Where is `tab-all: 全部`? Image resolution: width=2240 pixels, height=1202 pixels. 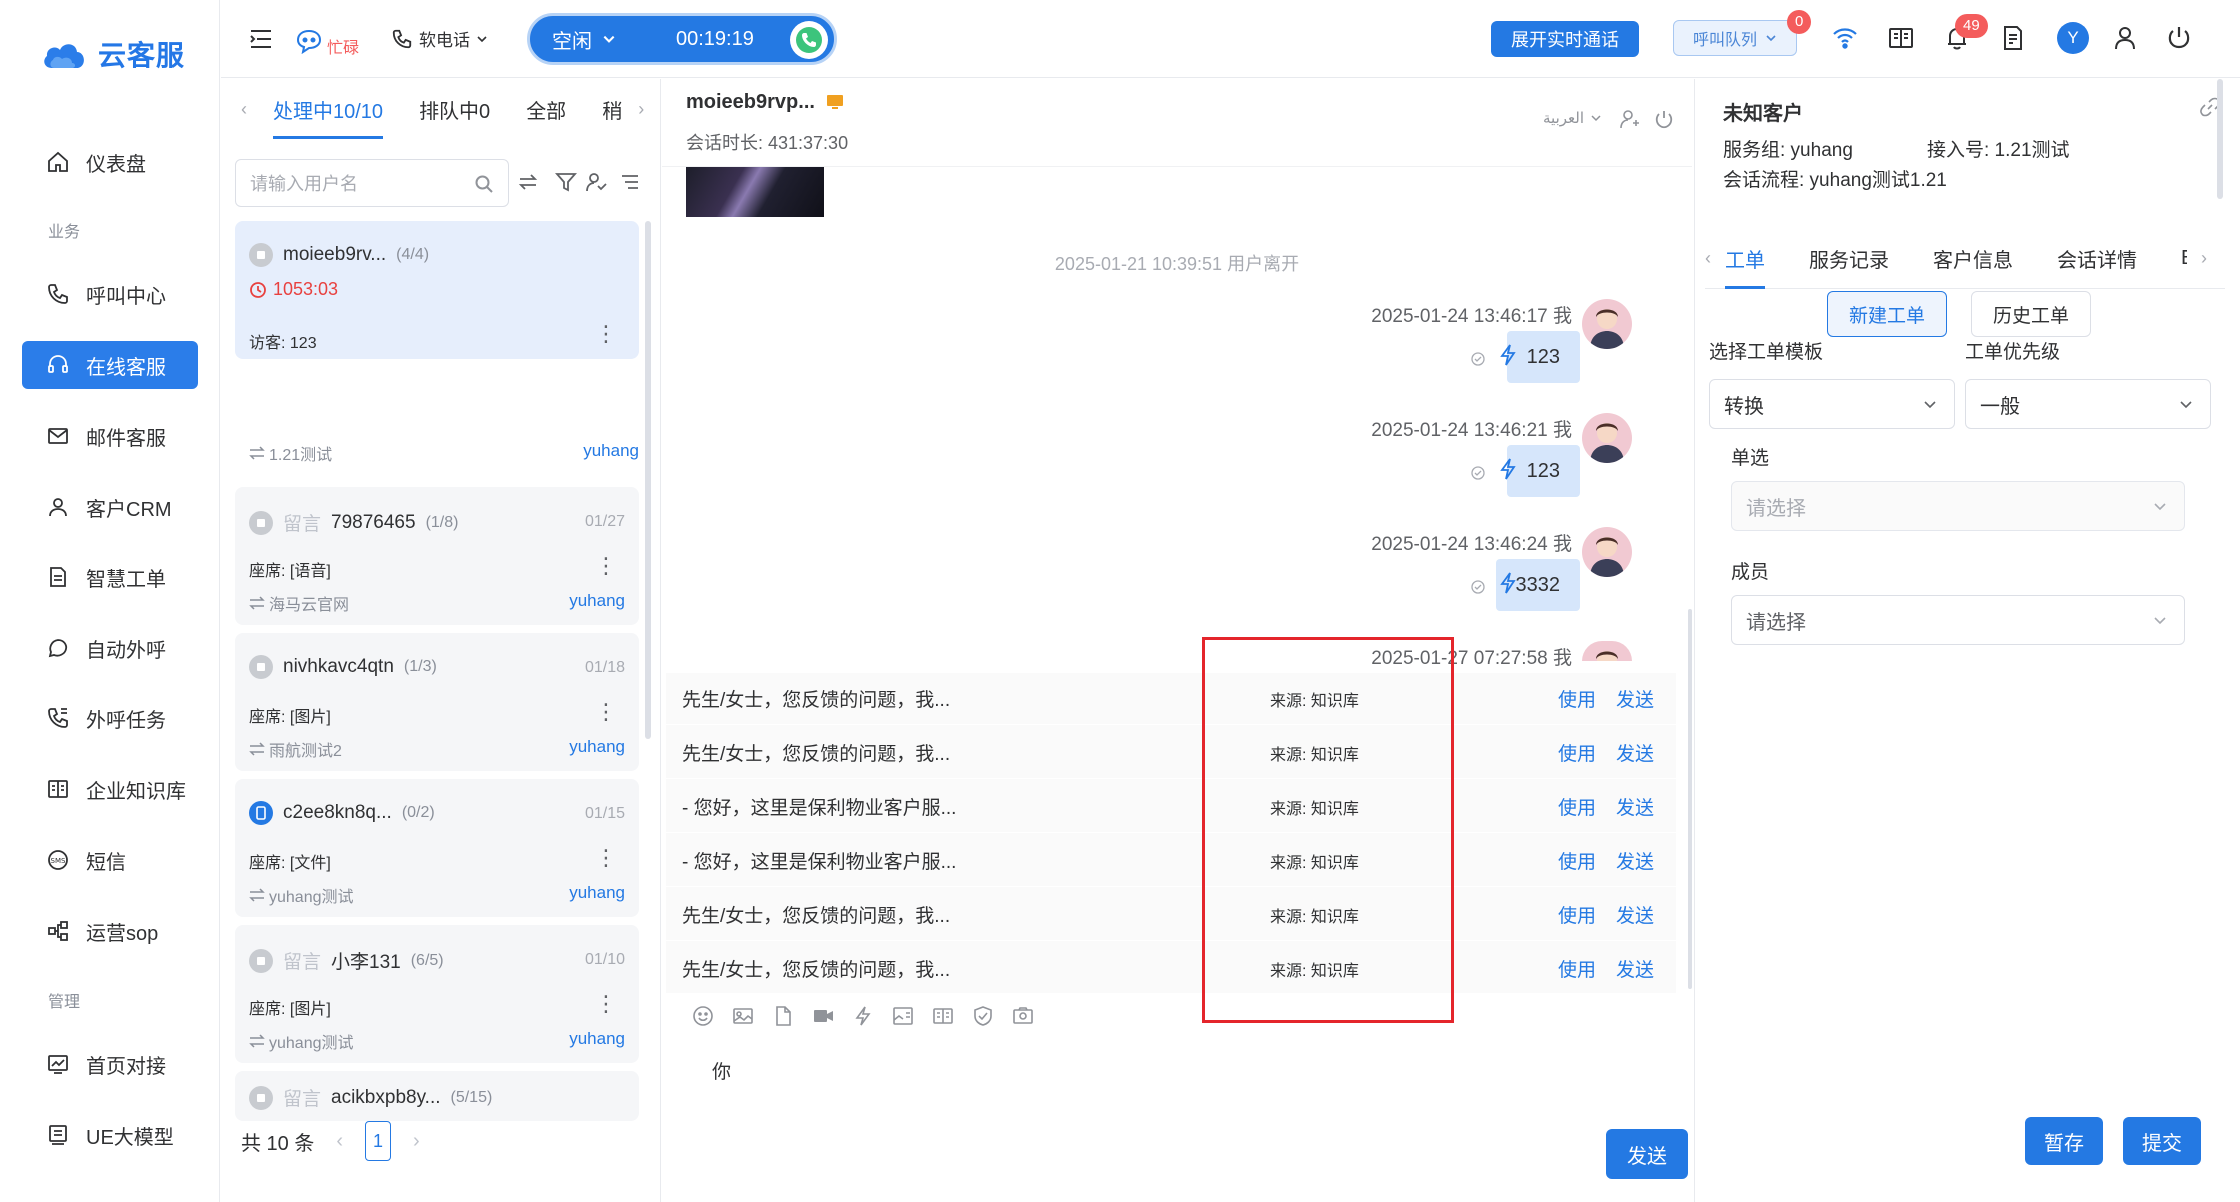 tab-all: 全部 is located at coordinates (546, 109).